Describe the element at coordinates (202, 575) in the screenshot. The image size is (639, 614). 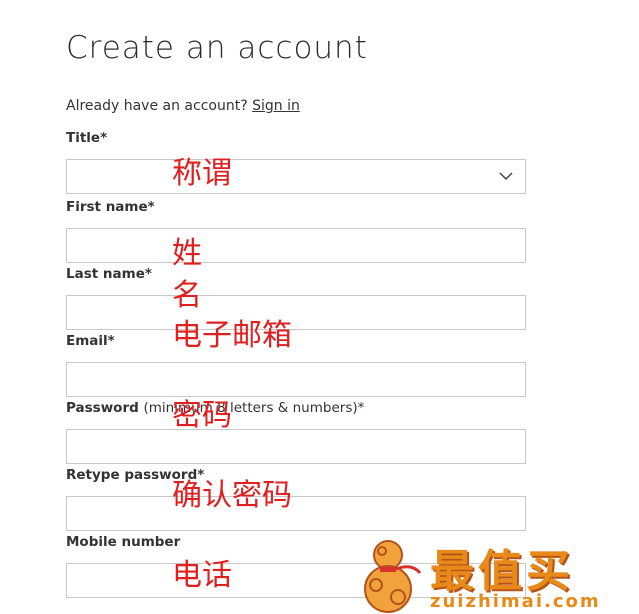
I see `annotation-mobile: 电话` at that location.